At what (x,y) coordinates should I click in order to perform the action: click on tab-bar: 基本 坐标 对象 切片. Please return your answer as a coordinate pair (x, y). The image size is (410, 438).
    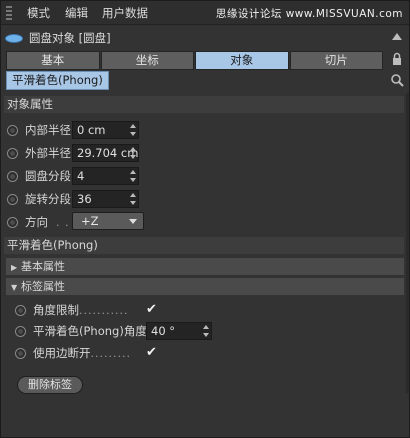
    Looking at the image, I should click on (195, 60).